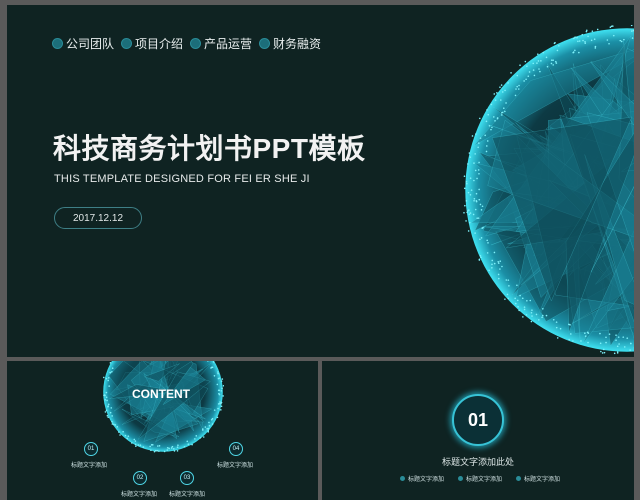 Image resolution: width=640 pixels, height=500 pixels. What do you see at coordinates (161, 394) in the screenshot?
I see `content-title: CONTENT` at bounding box center [161, 394].